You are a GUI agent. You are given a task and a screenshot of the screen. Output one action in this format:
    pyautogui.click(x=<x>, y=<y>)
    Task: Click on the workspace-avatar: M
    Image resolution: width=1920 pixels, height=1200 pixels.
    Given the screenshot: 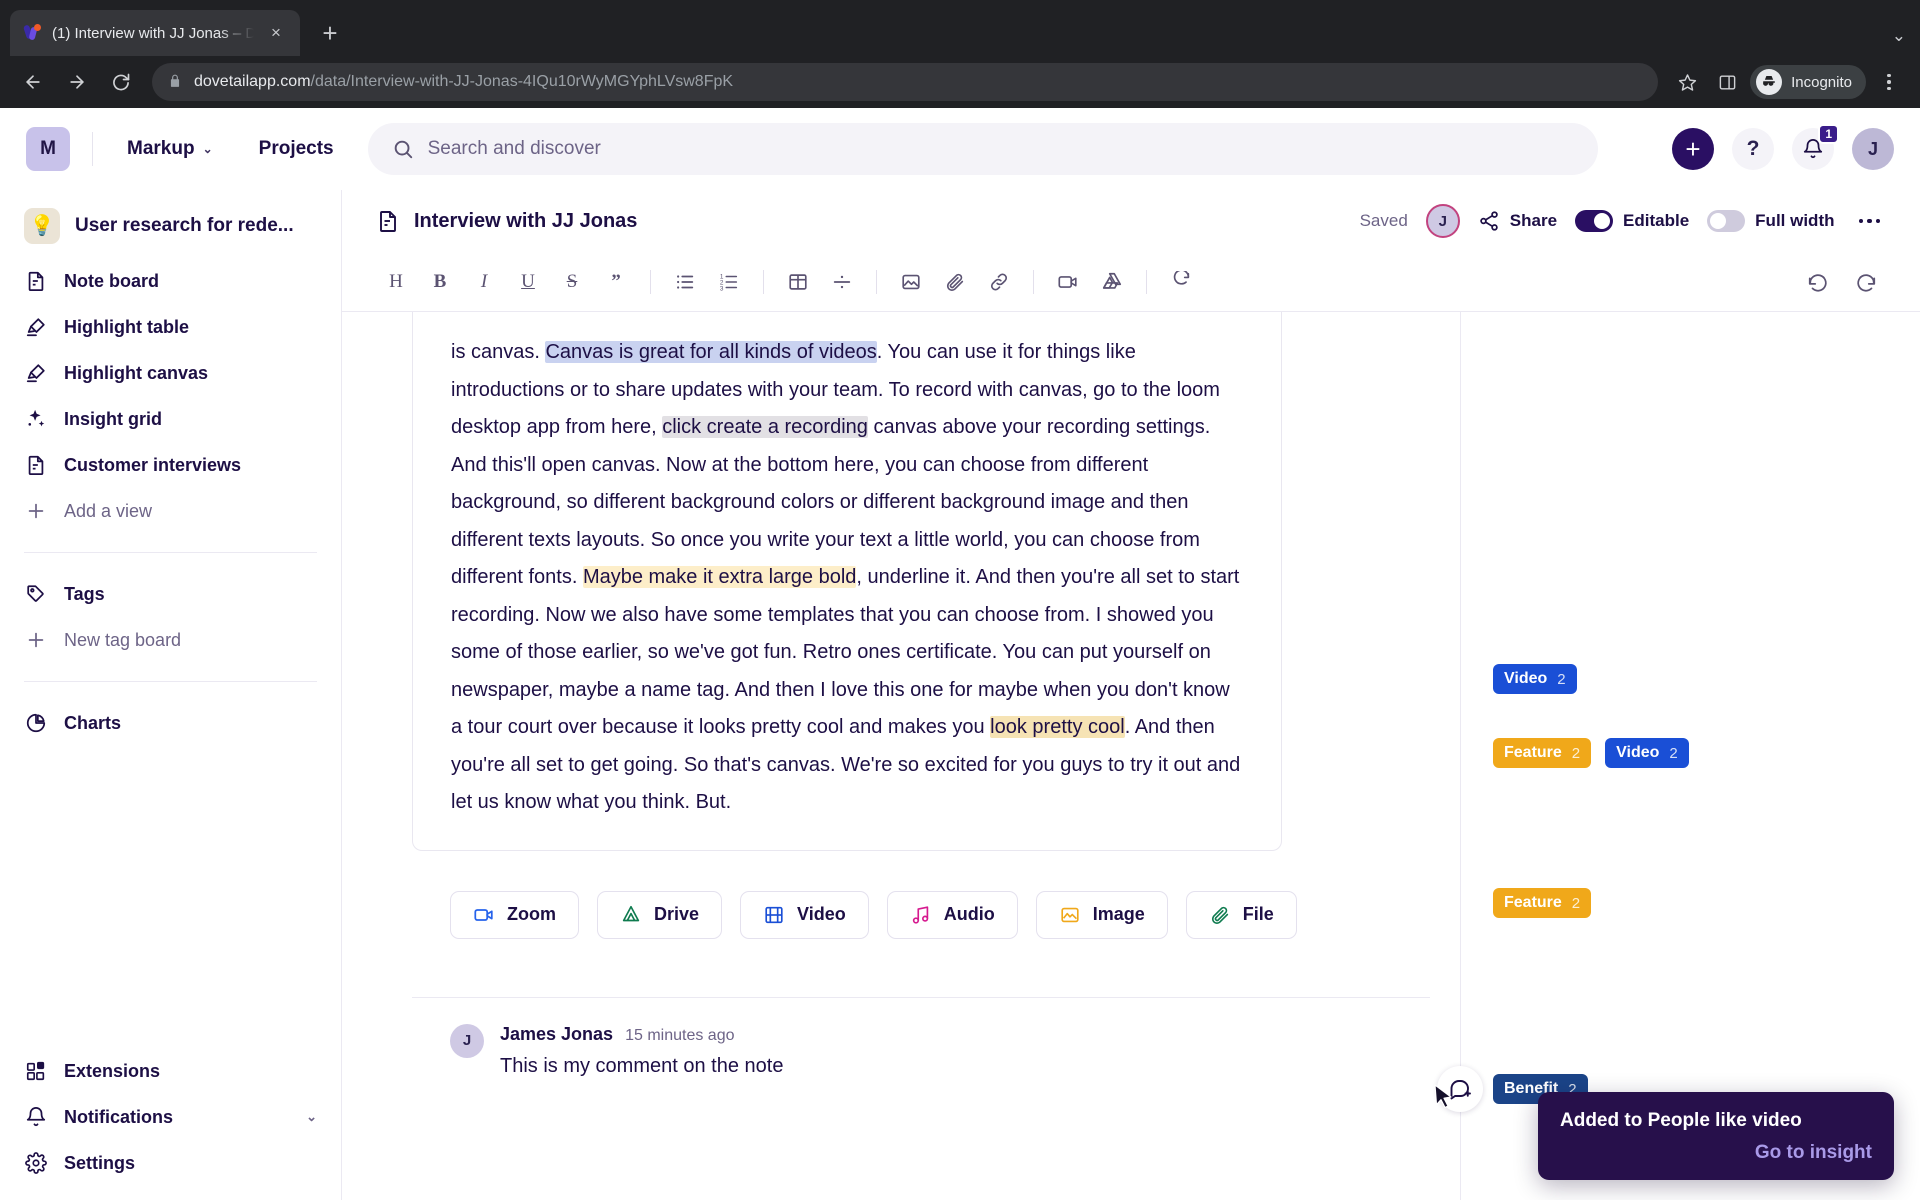 What is the action you would take?
    pyautogui.click(x=48, y=149)
    